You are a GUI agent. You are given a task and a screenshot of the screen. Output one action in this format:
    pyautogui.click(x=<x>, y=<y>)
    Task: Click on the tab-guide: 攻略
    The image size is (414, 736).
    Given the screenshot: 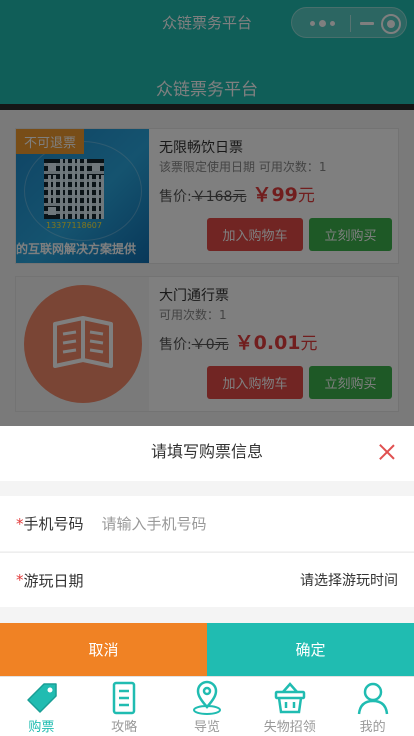 What is the action you would take?
    pyautogui.click(x=124, y=706)
    